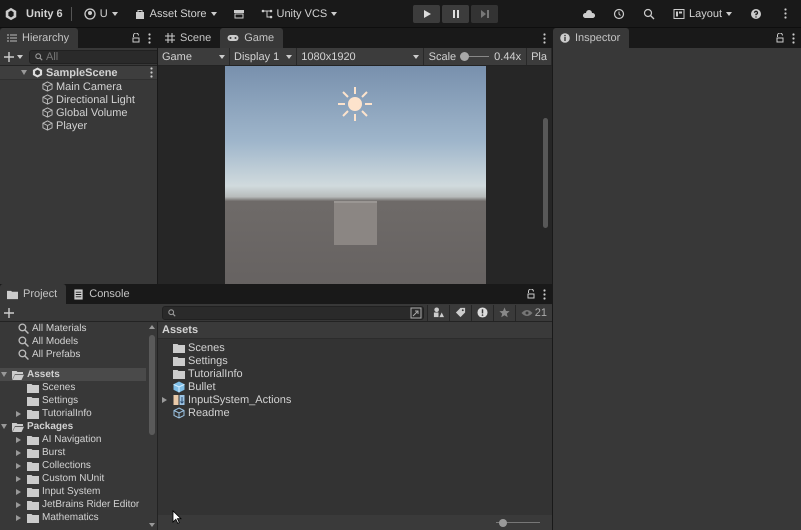 The width and height of the screenshot is (801, 530). Describe the element at coordinates (240, 400) in the screenshot. I see `asset-item: InputSystem_Actions` at that location.